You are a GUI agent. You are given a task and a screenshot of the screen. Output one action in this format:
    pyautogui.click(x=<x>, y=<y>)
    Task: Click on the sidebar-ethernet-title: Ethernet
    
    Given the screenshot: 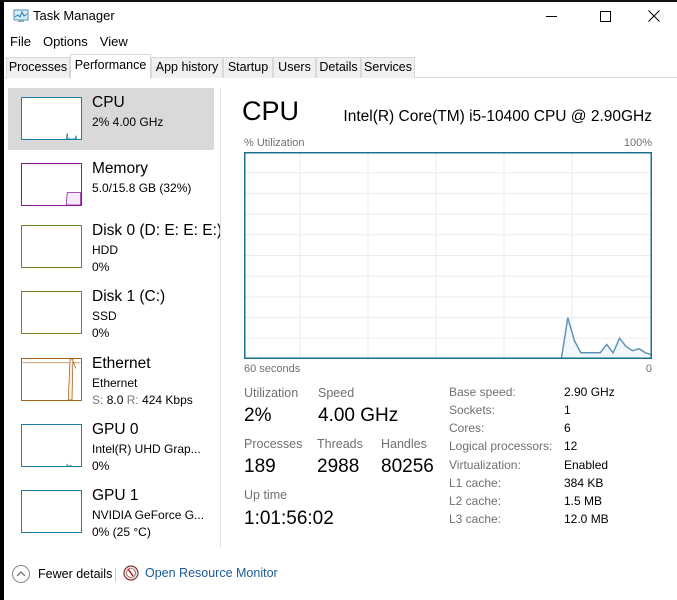 What is the action you would take?
    pyautogui.click(x=121, y=363)
    